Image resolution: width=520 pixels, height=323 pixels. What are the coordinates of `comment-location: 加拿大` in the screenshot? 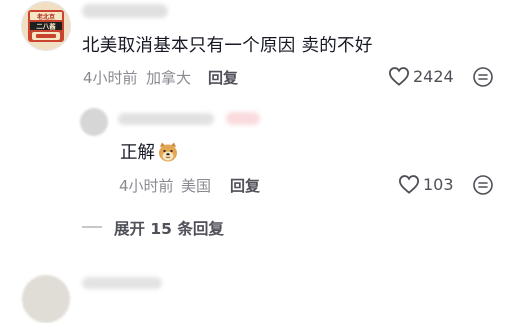 It's located at (169, 78).